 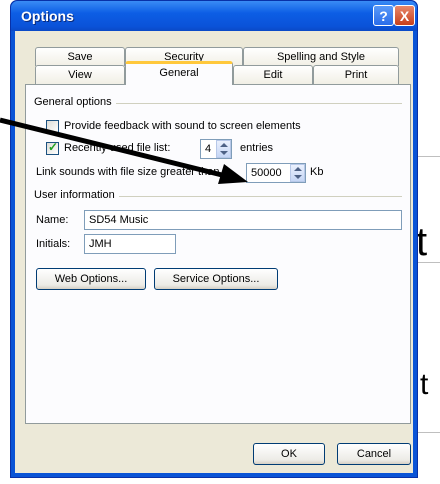 I want to click on link-sounds-label: Link sounds with file size greater than, so click(x=128, y=172).